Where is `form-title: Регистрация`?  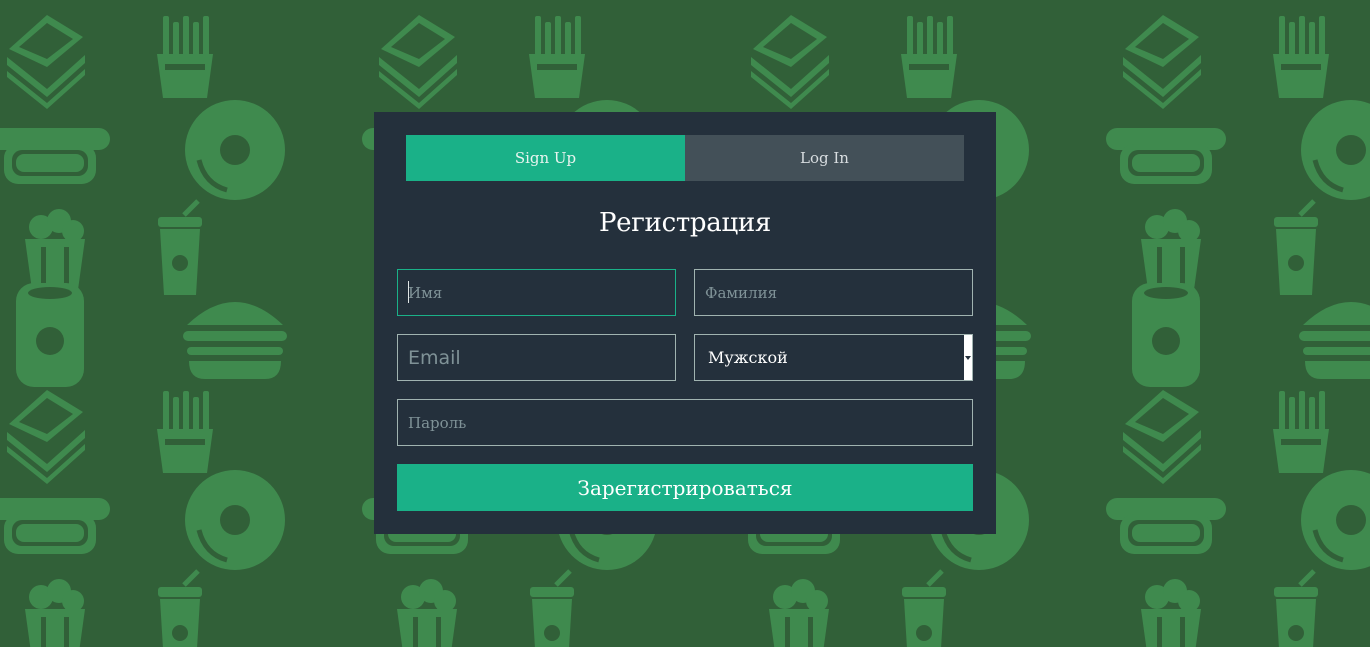
form-title: Регистрация is located at coordinates (685, 223).